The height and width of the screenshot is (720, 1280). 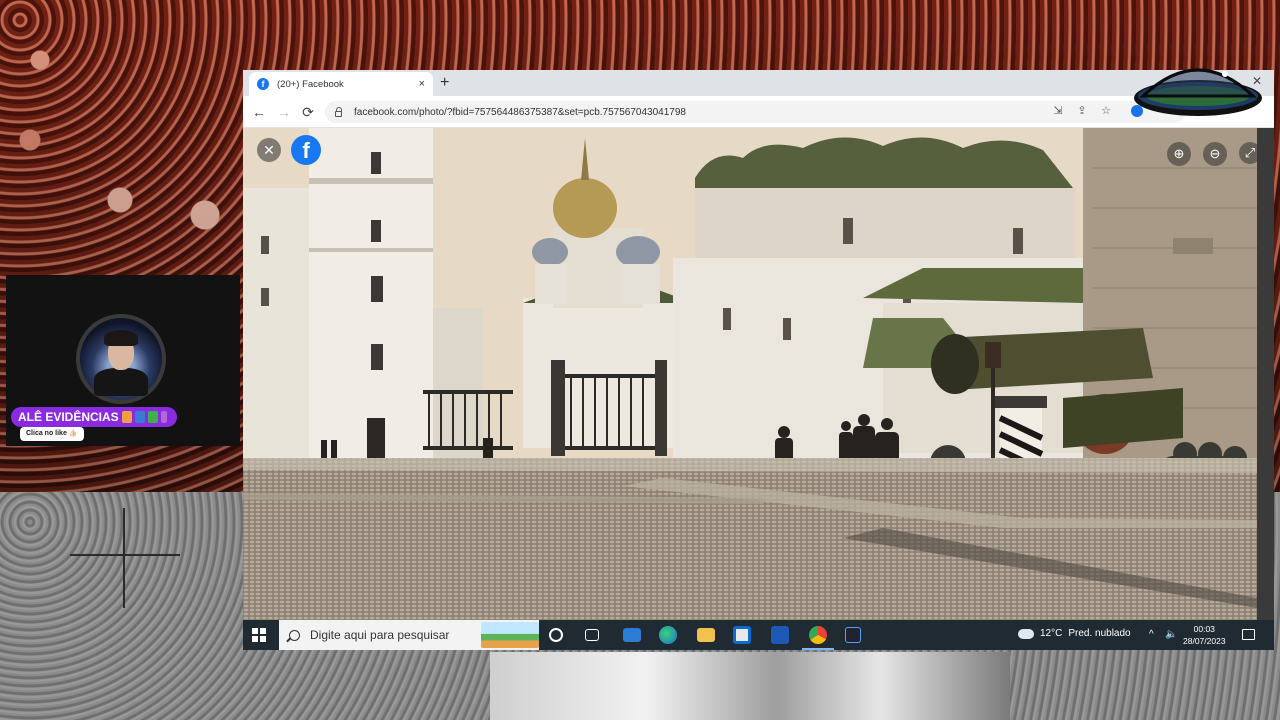 I want to click on channel-avatar, so click(x=121, y=359).